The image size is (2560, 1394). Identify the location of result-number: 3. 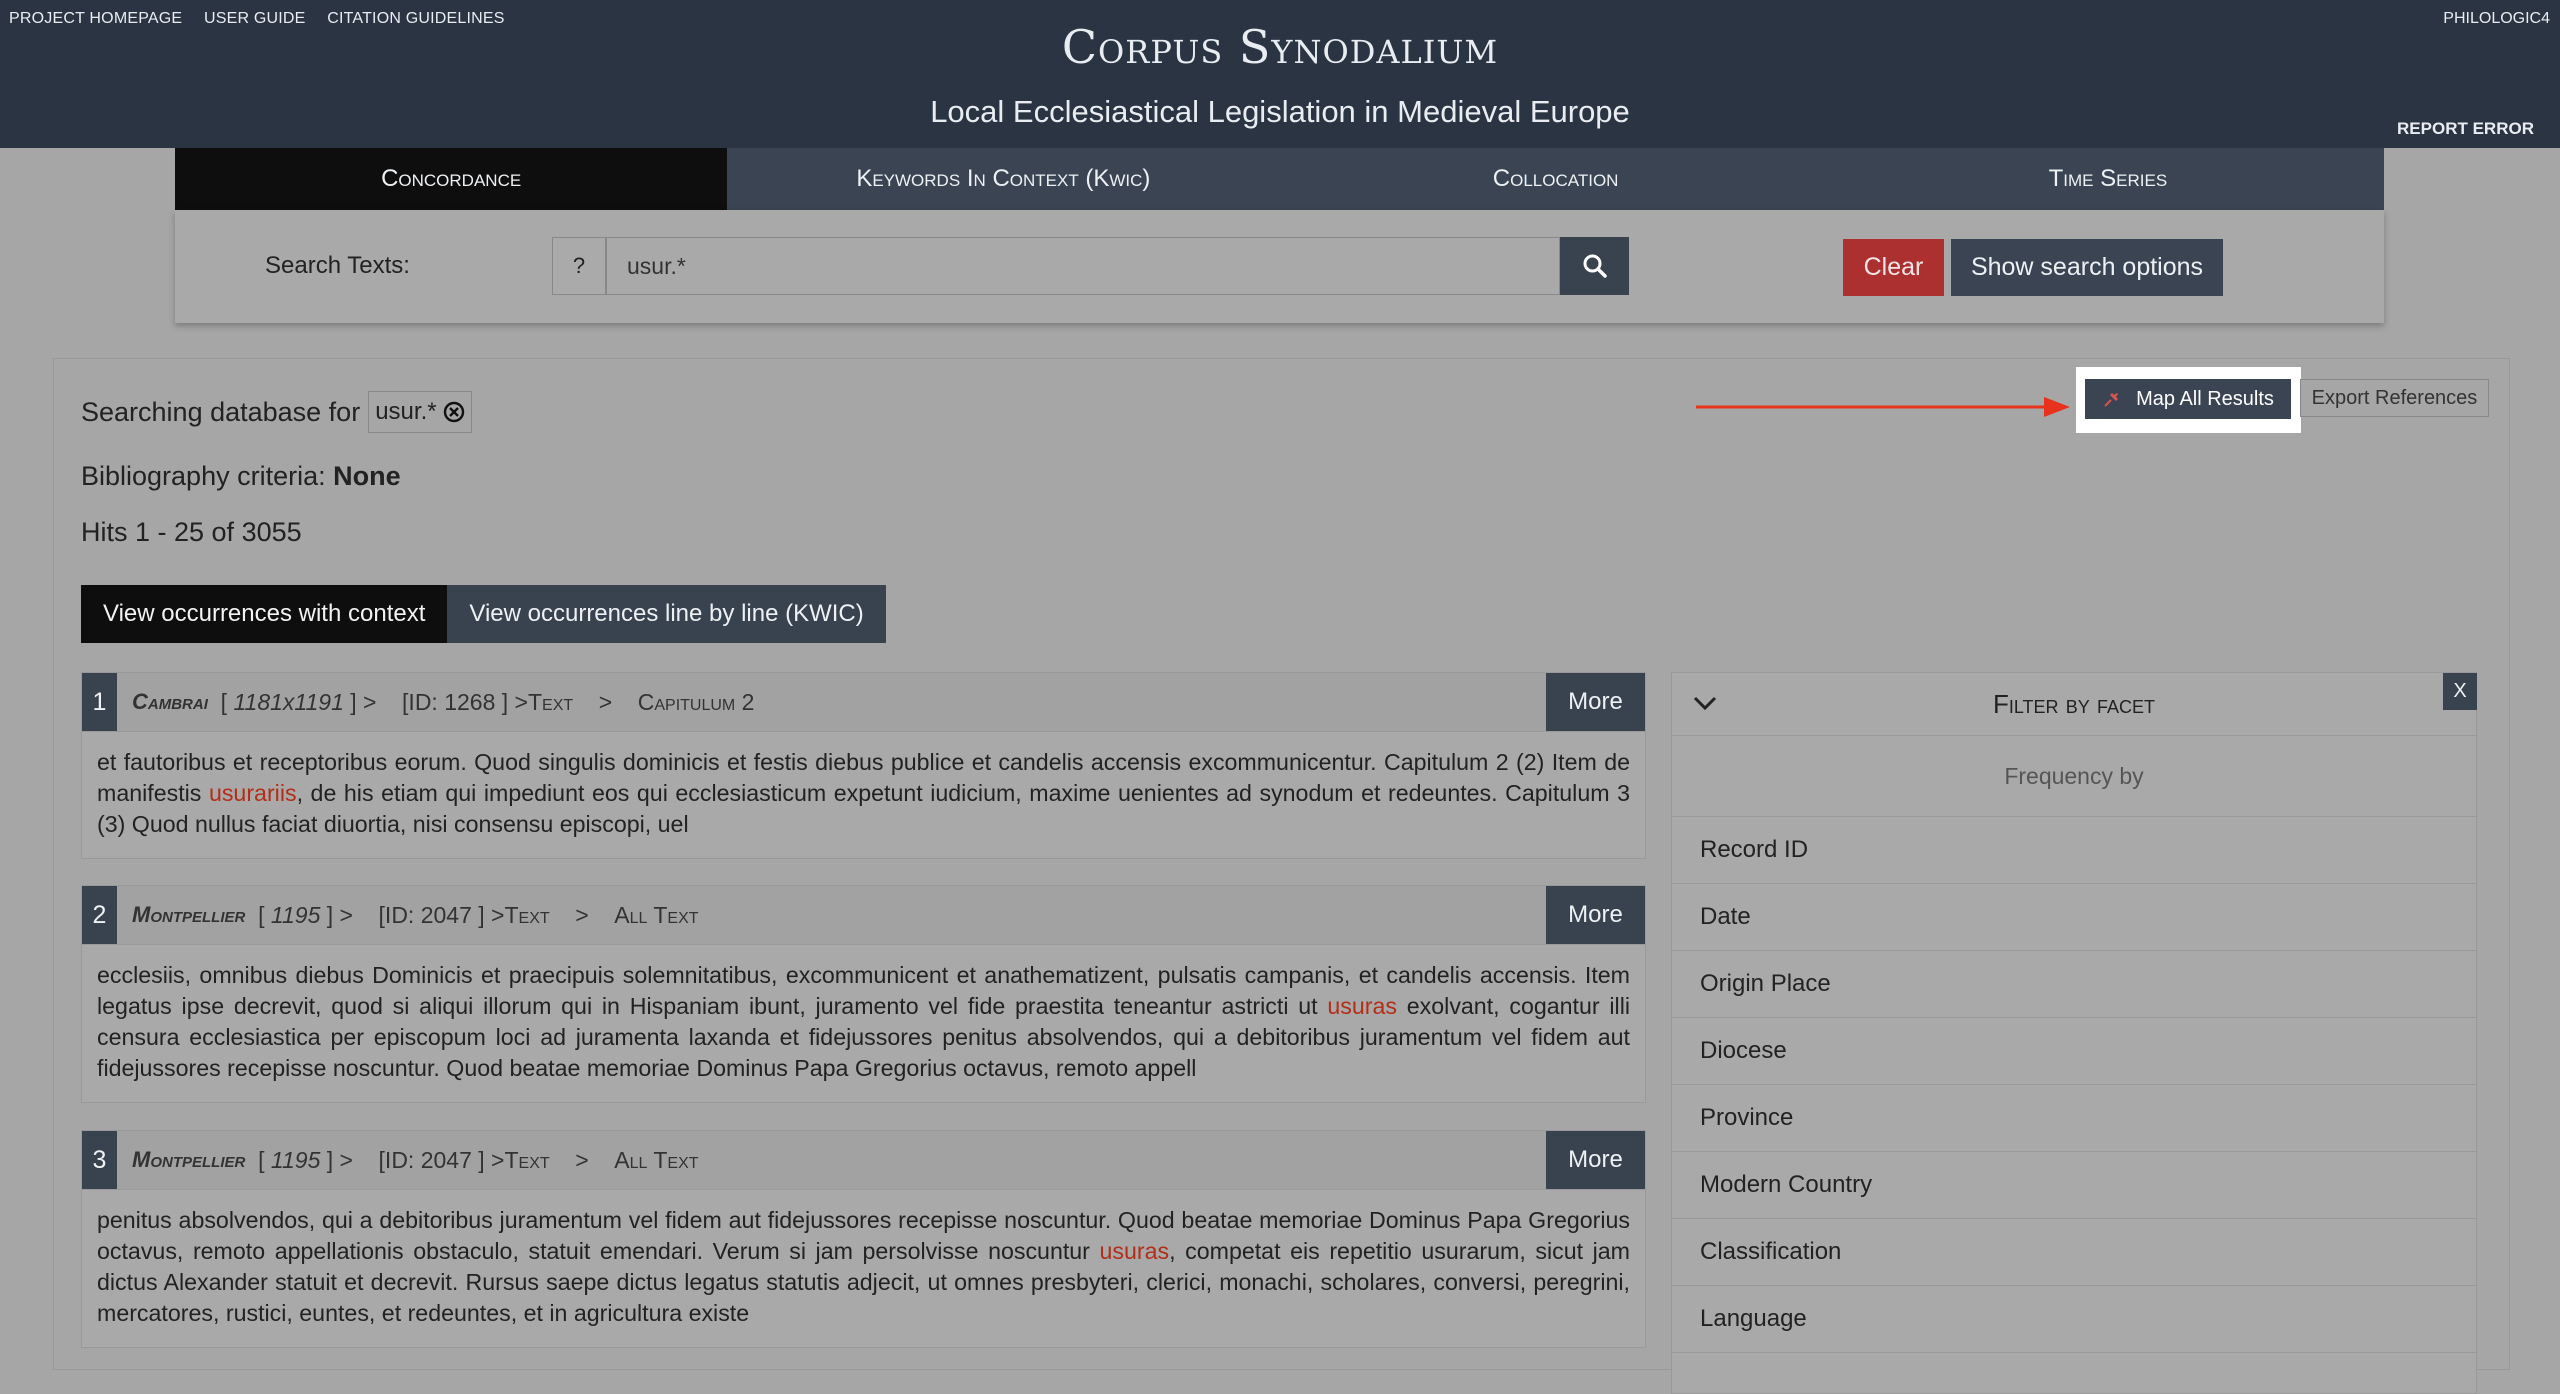
(99, 1160).